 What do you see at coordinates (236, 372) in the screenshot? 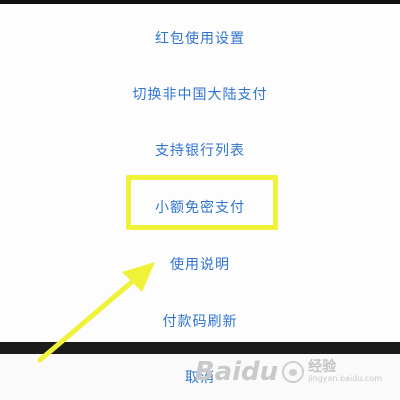
I see `watermark-logo: Baidu` at bounding box center [236, 372].